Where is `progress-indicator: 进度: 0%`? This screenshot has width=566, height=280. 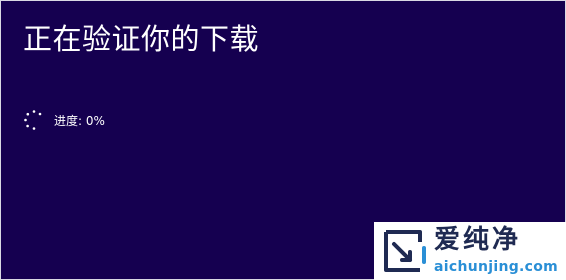
progress-indicator: 进度: 0% is located at coordinates (64, 120).